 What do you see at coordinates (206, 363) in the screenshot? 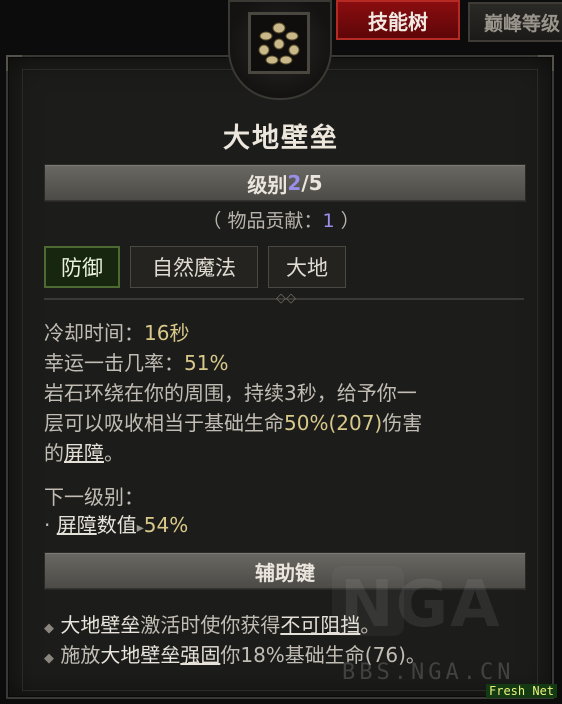
I see `lucky-hit-value: 51%` at bounding box center [206, 363].